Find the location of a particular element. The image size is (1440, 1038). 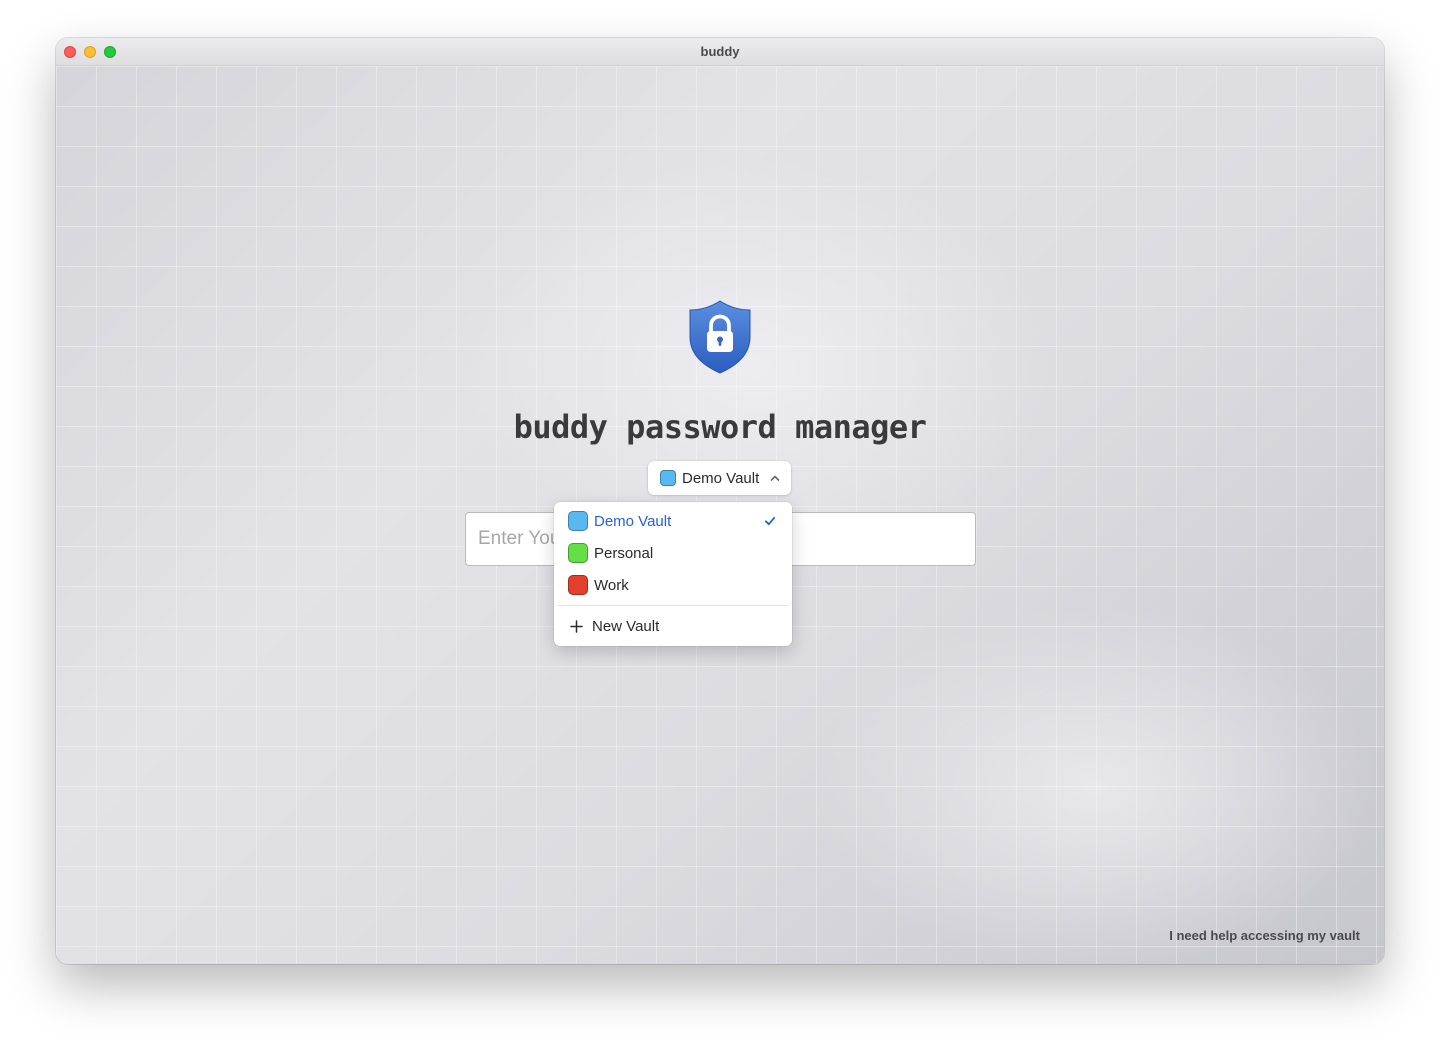

window-title: buddy is located at coordinates (720, 51).